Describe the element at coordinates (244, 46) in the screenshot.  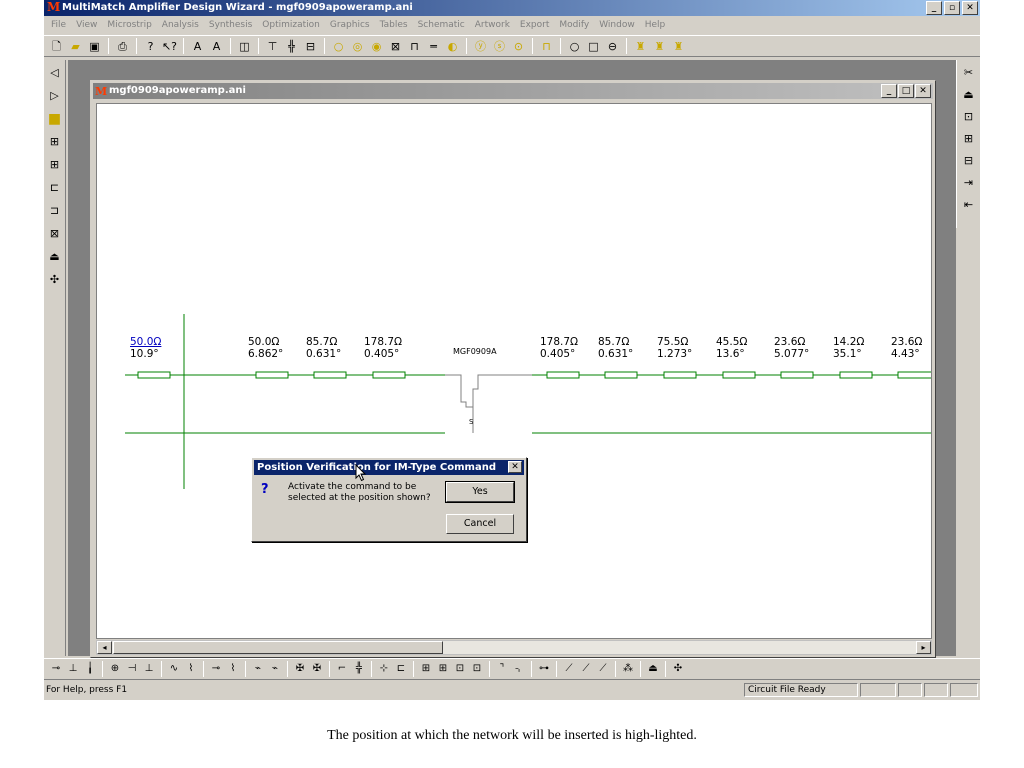
I see `resize-icon: ◫` at that location.